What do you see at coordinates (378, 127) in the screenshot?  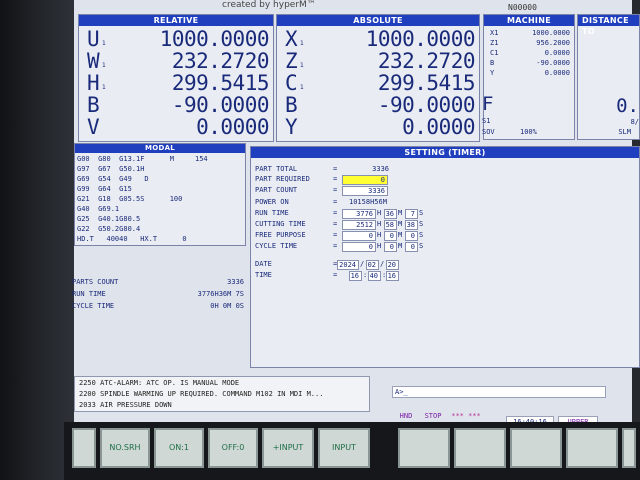 I see `absolute-row-y: Y 0.0000` at bounding box center [378, 127].